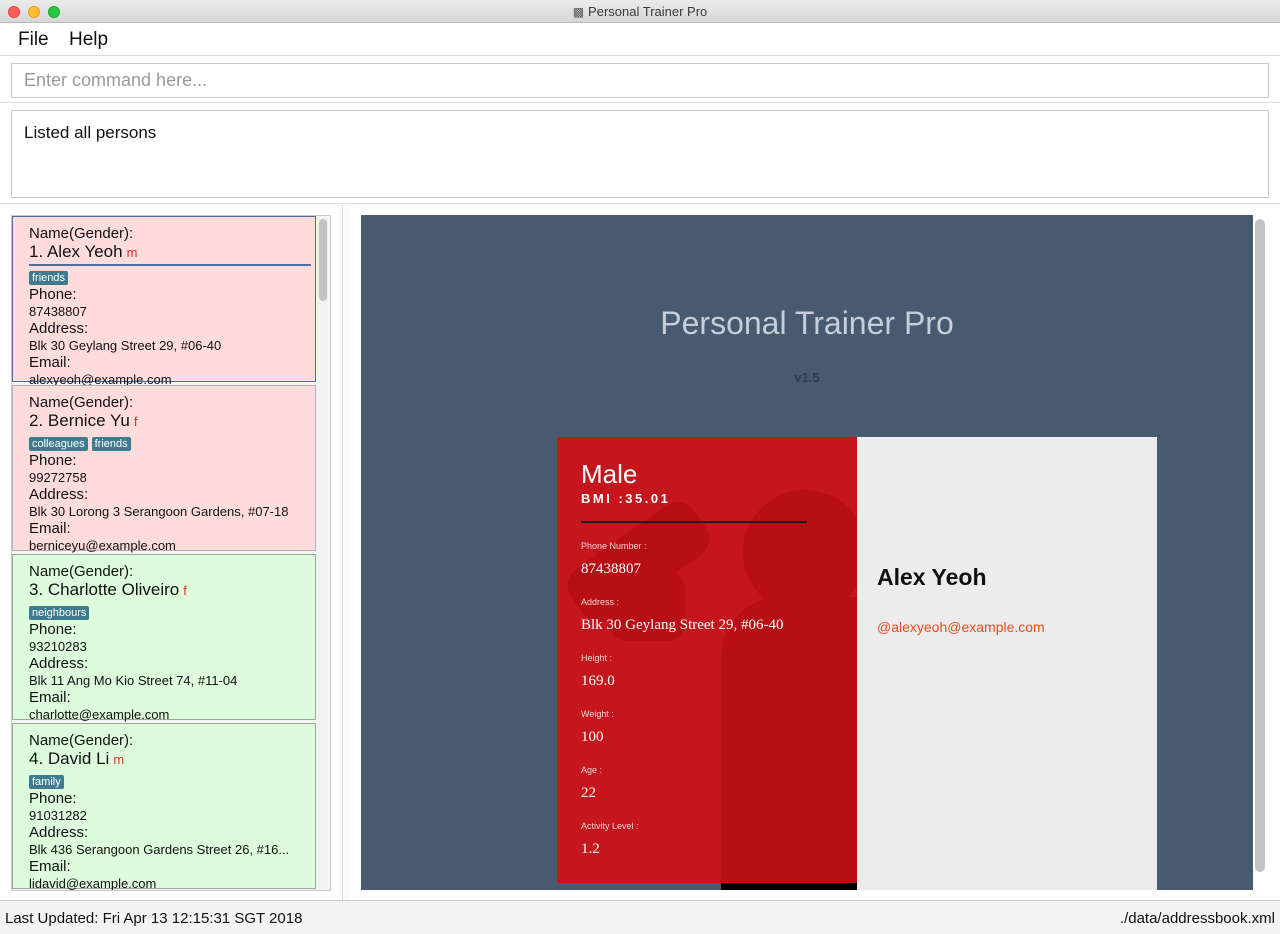  What do you see at coordinates (323, 260) in the screenshot?
I see `person-list-scrollbar` at bounding box center [323, 260].